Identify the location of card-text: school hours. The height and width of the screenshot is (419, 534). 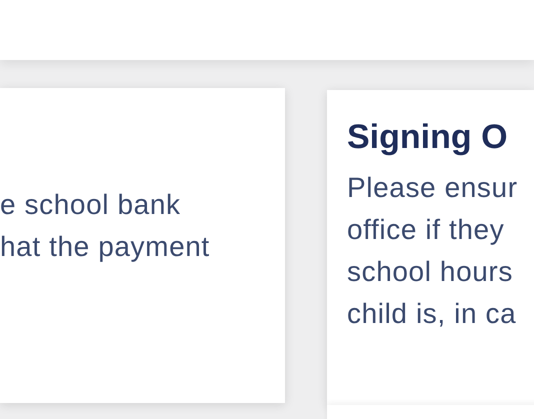
(430, 272).